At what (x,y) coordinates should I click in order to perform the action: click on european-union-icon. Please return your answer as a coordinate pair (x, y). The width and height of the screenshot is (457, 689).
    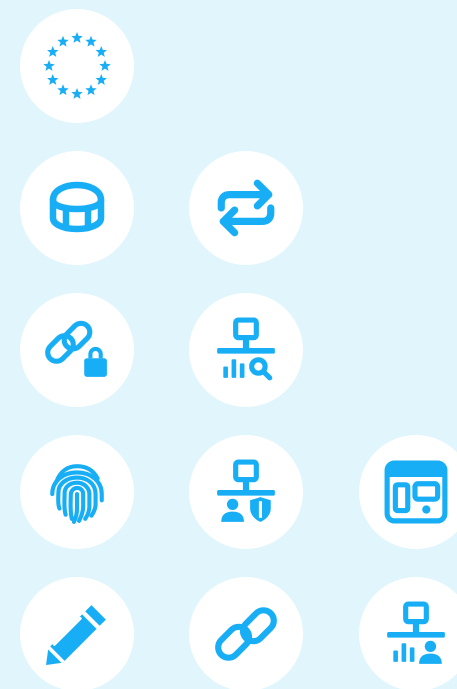
    Looking at the image, I should click on (77, 65).